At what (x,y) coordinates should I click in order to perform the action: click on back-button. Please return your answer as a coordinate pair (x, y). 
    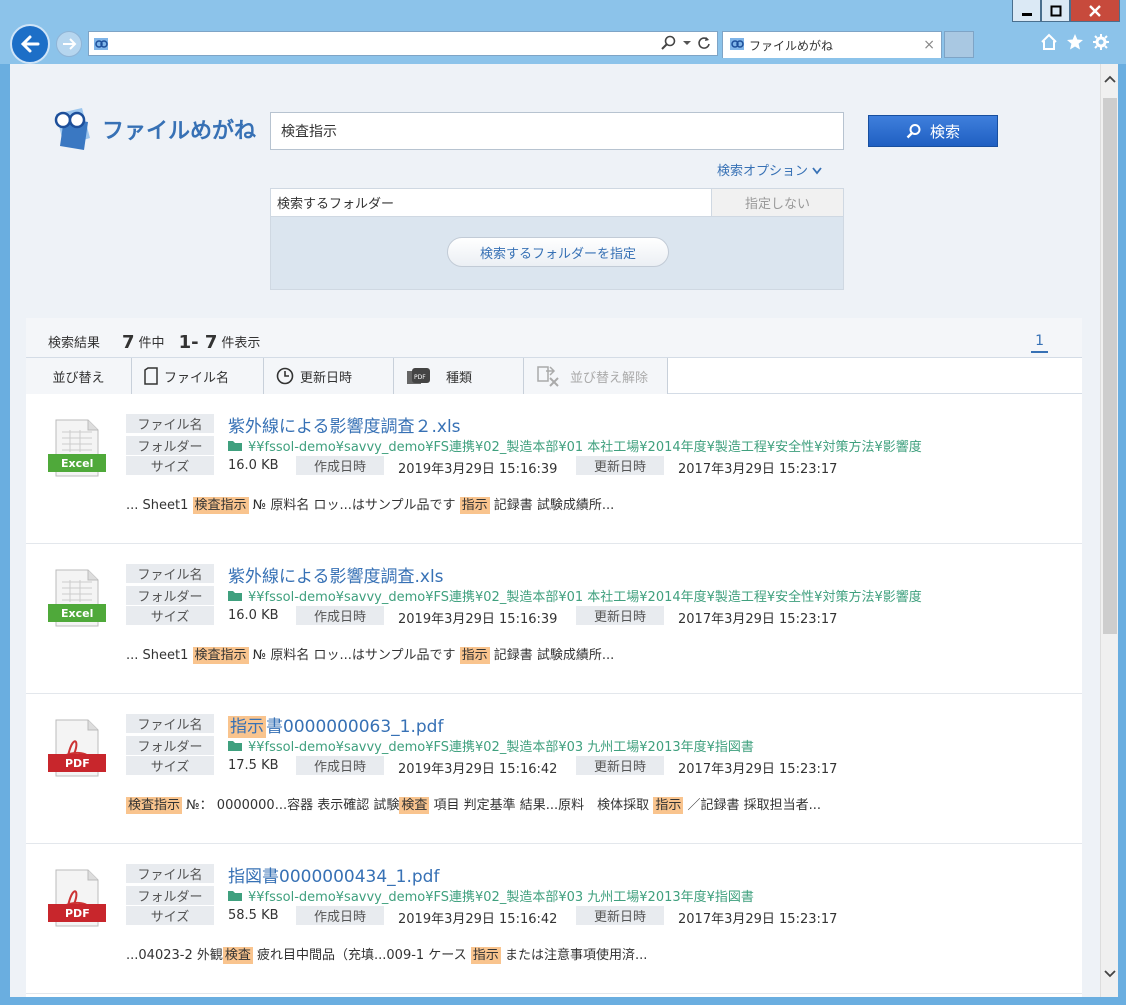
    Looking at the image, I should click on (30, 44).